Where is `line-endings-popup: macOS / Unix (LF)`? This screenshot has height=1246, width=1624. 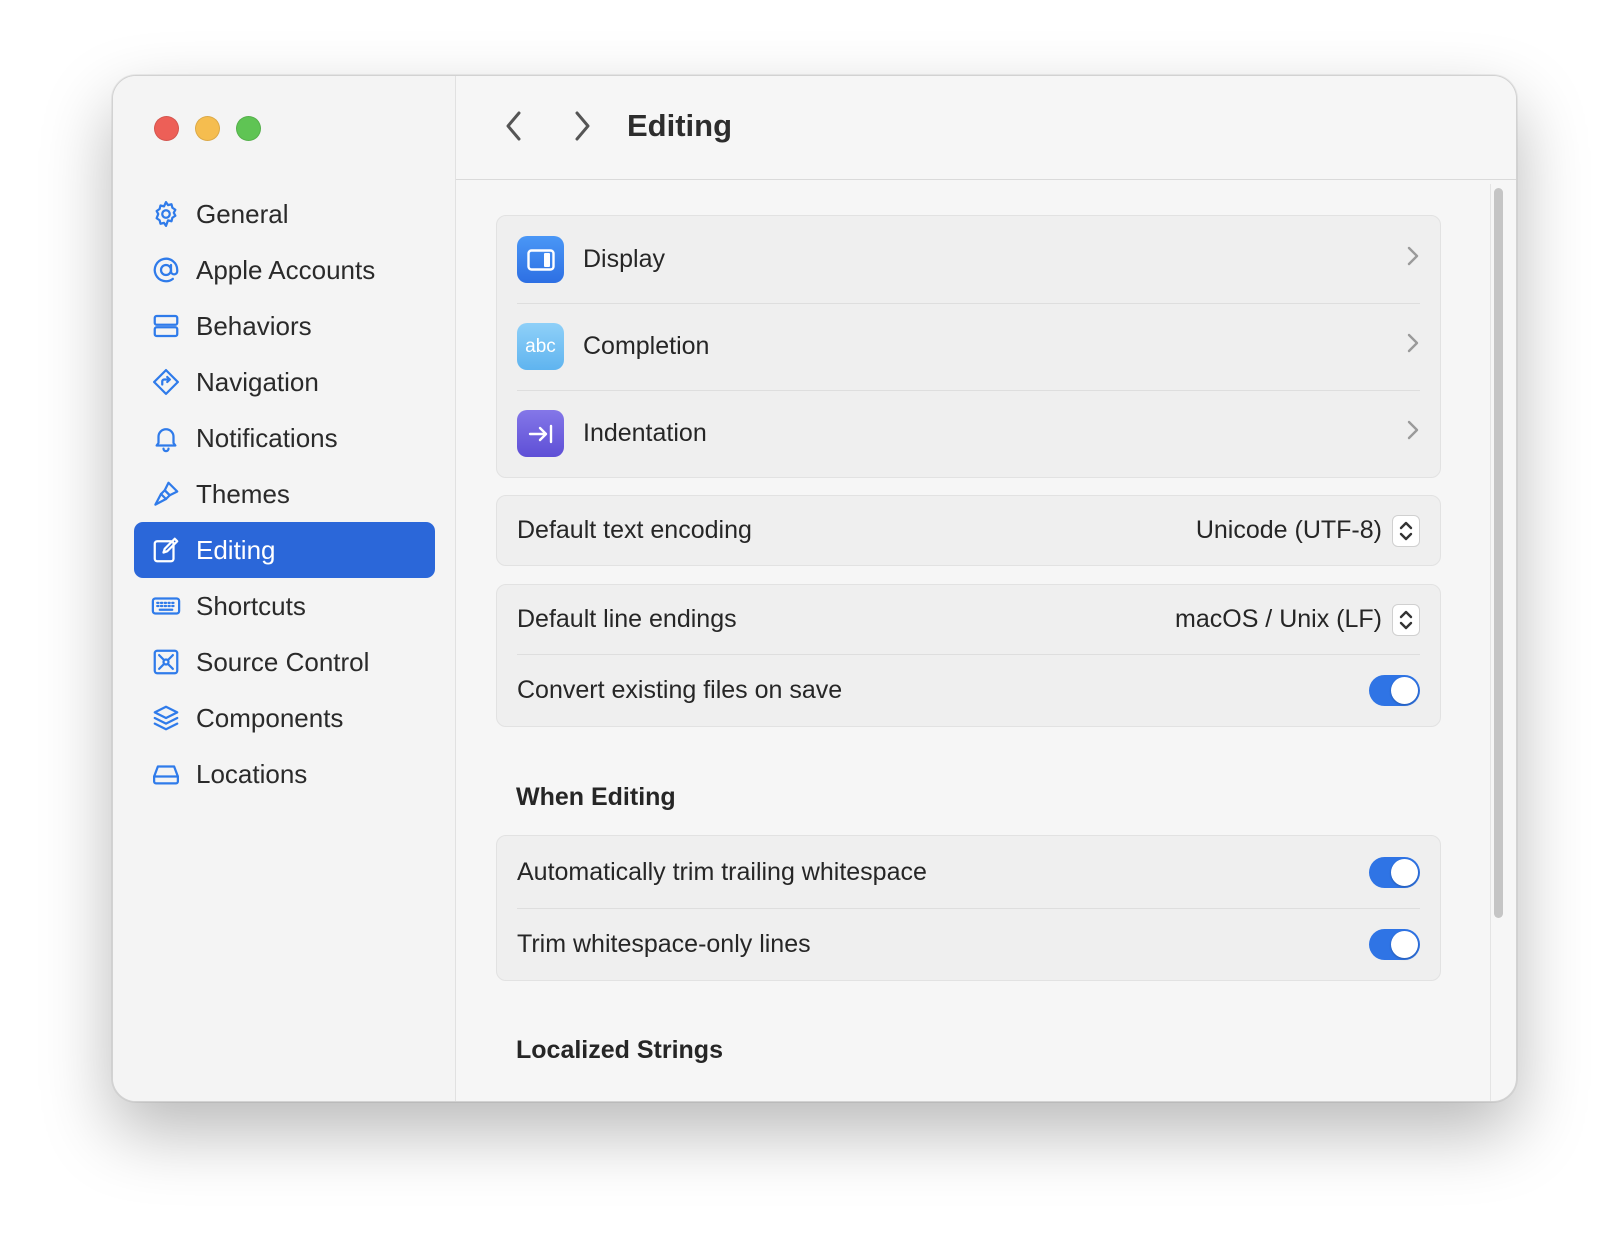 line-endings-popup: macOS / Unix (LF) is located at coordinates (1297, 619).